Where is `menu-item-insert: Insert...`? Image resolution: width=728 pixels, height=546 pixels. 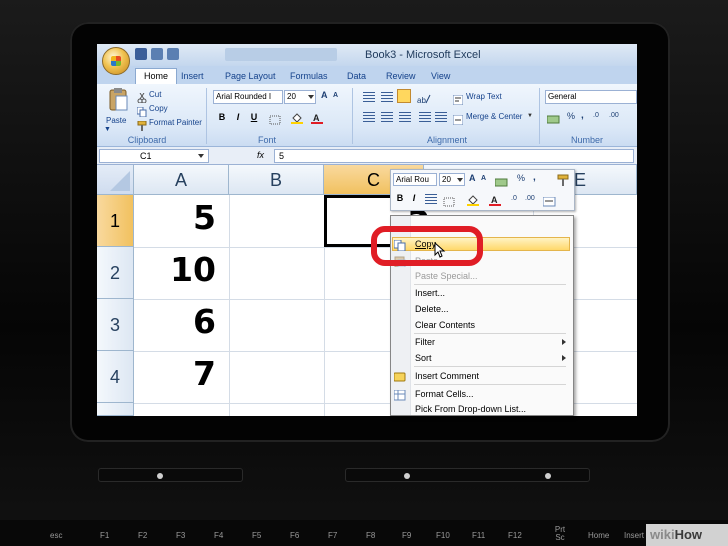
menu-item-insert: Insert... is located at coordinates (430, 293).